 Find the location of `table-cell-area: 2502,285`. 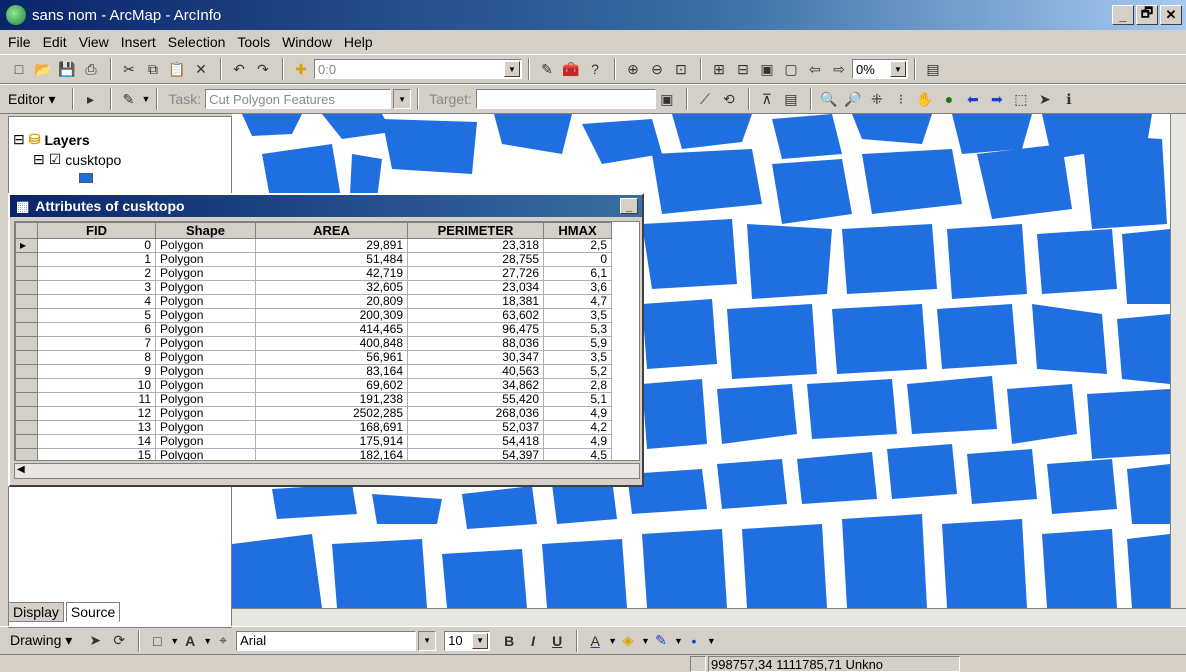

table-cell-area: 2502,285 is located at coordinates (331, 413).